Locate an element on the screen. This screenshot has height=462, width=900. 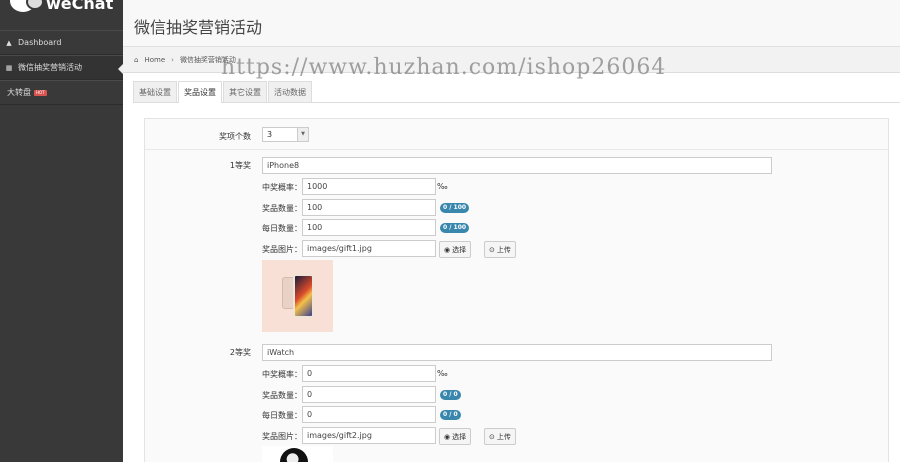
prize-1-image-label: 奖品图片： is located at coordinates (282, 249).